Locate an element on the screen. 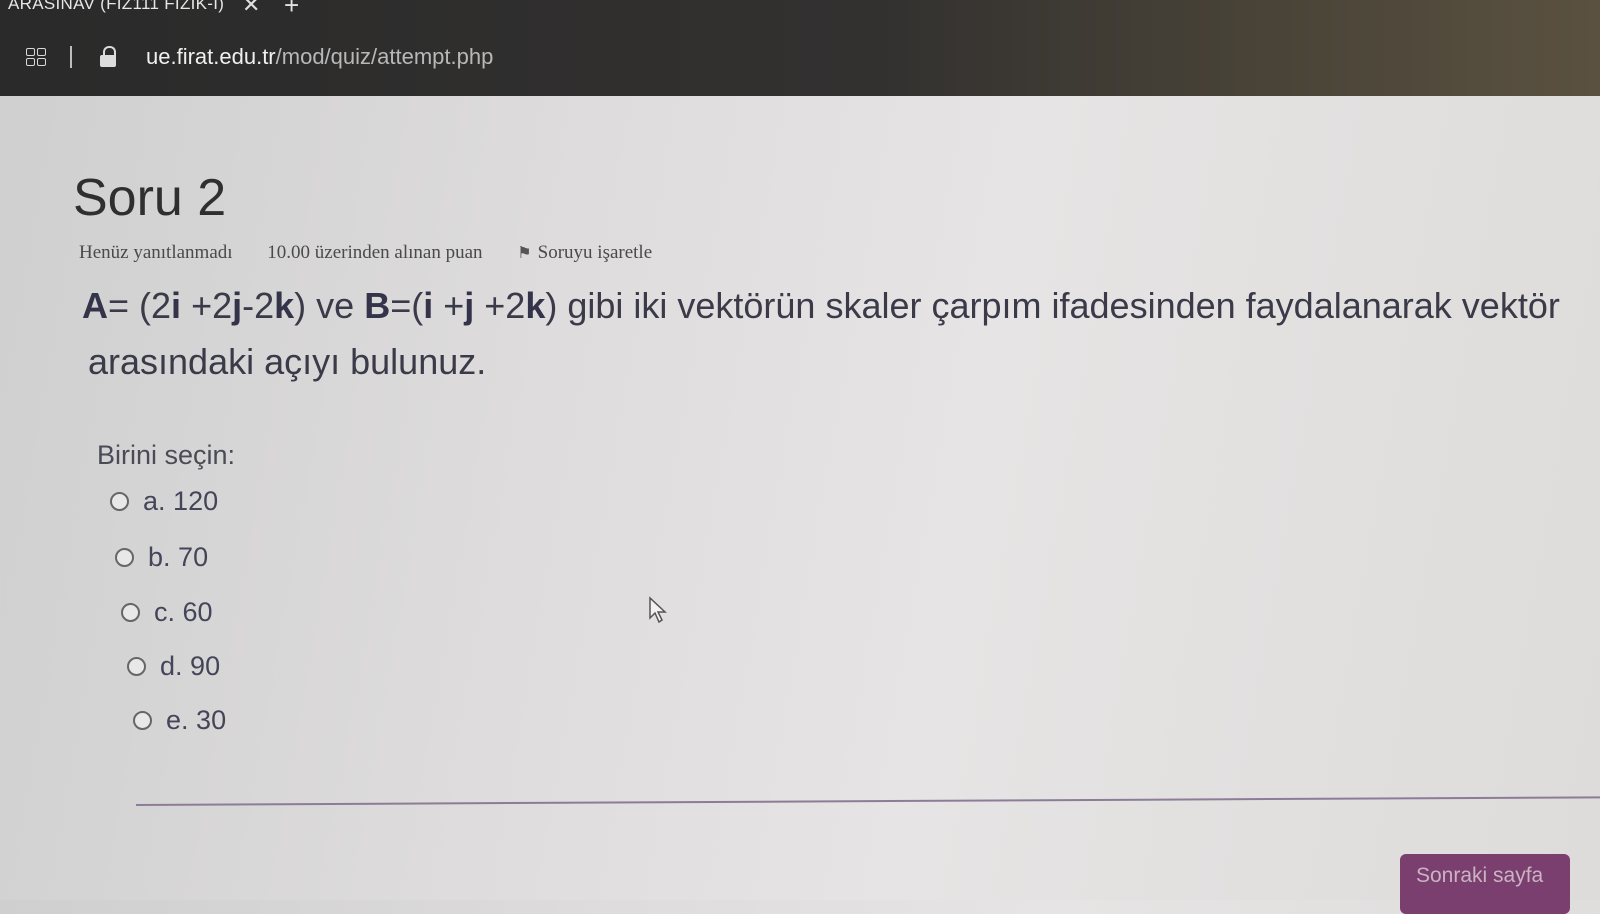 This screenshot has width=1600, height=914. url-path: /mod/quiz/attempt.php is located at coordinates (384, 56).